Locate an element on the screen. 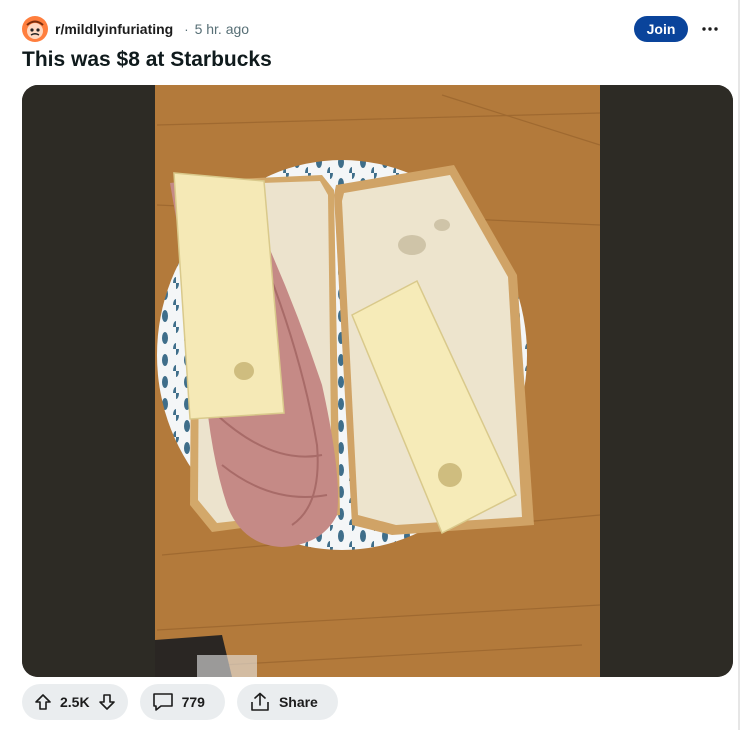  share-label: Share is located at coordinates (298, 702).